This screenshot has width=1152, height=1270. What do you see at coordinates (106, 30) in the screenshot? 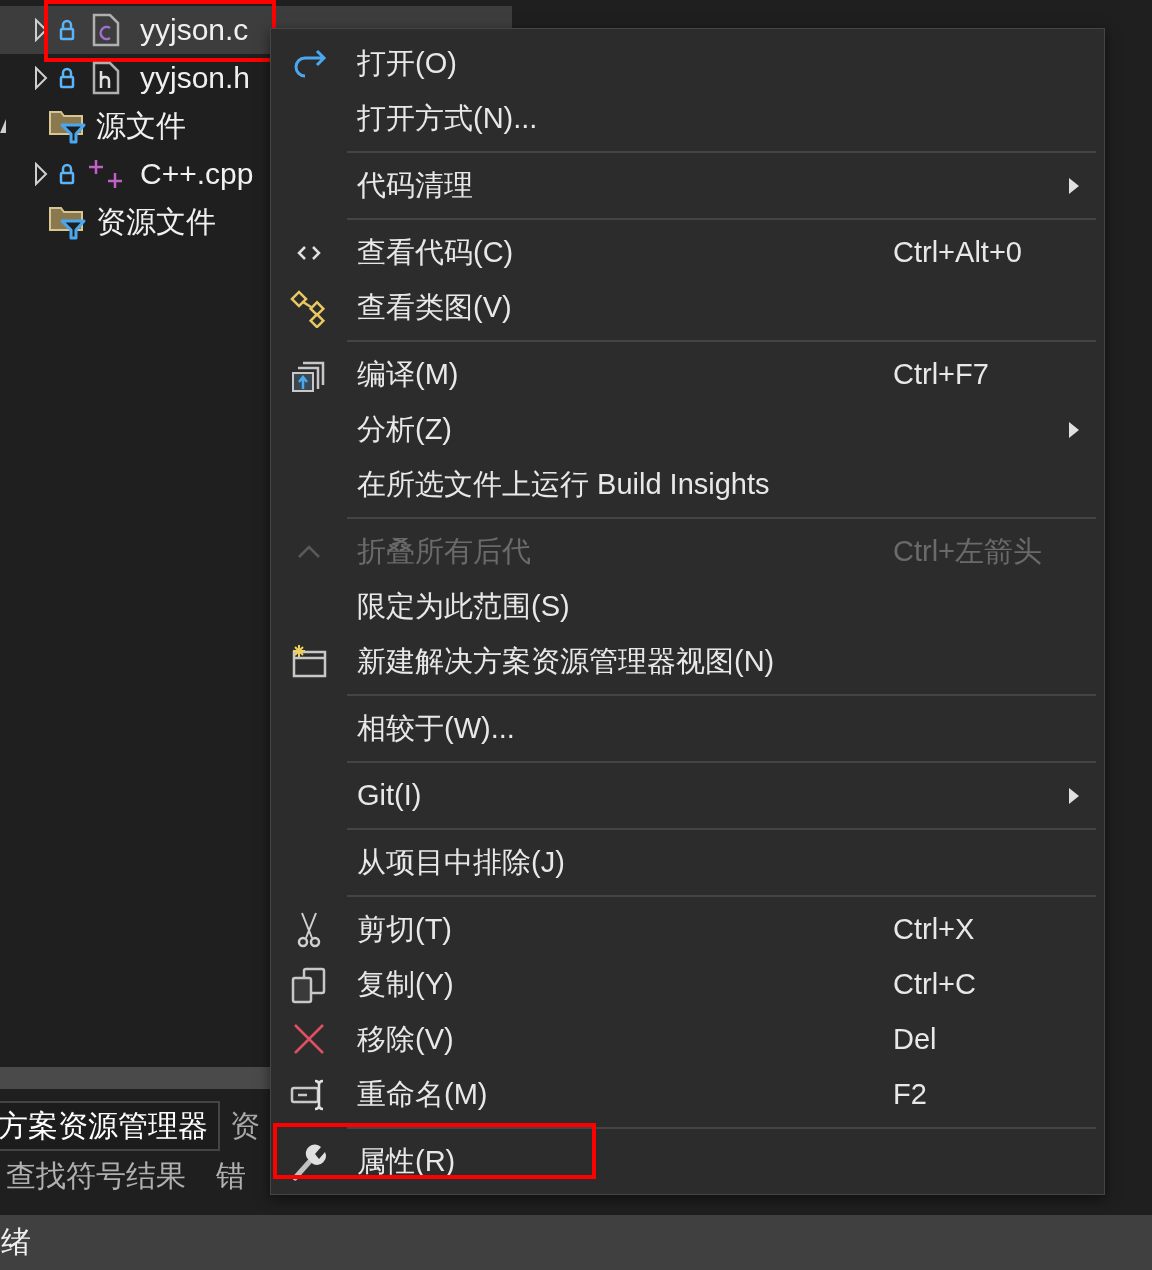
I see `c-file-icon` at bounding box center [106, 30].